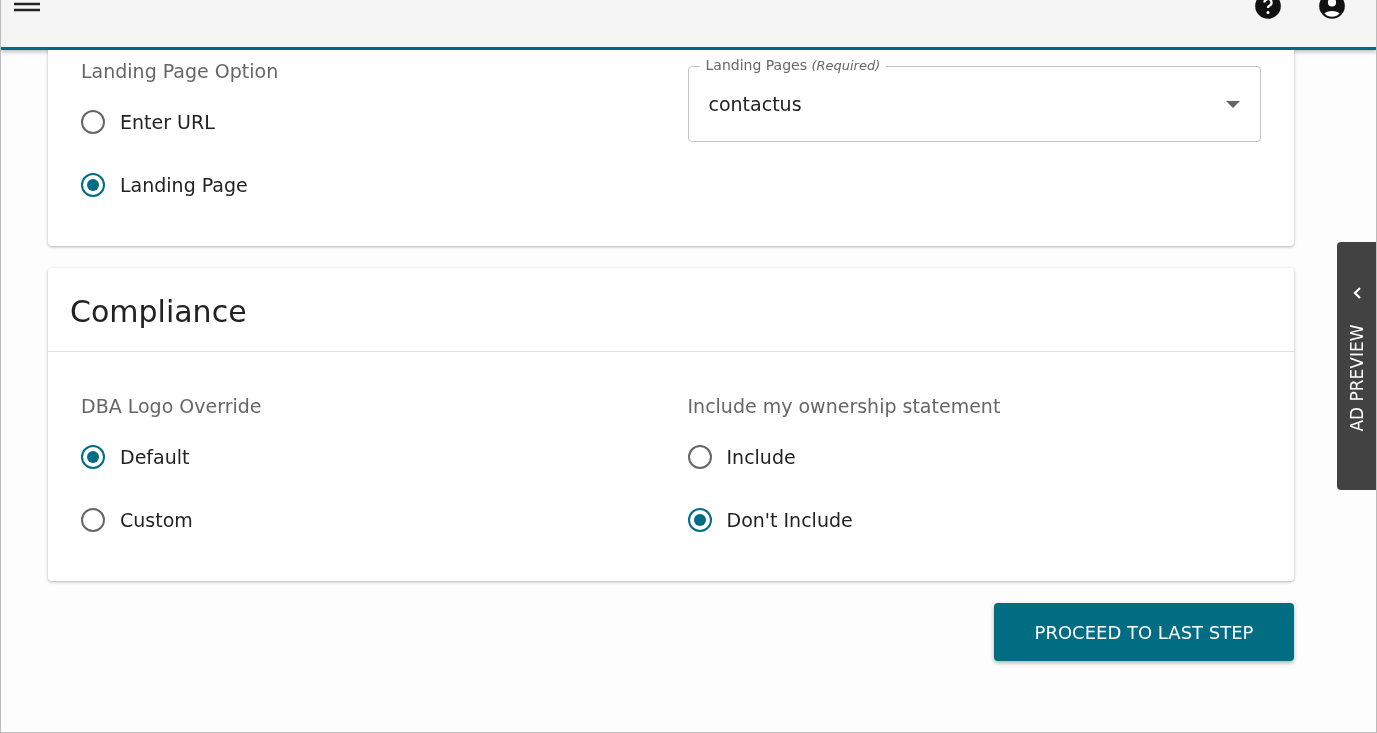 This screenshot has width=1377, height=733. Describe the element at coordinates (755, 104) in the screenshot. I see `select-value: contactus` at that location.